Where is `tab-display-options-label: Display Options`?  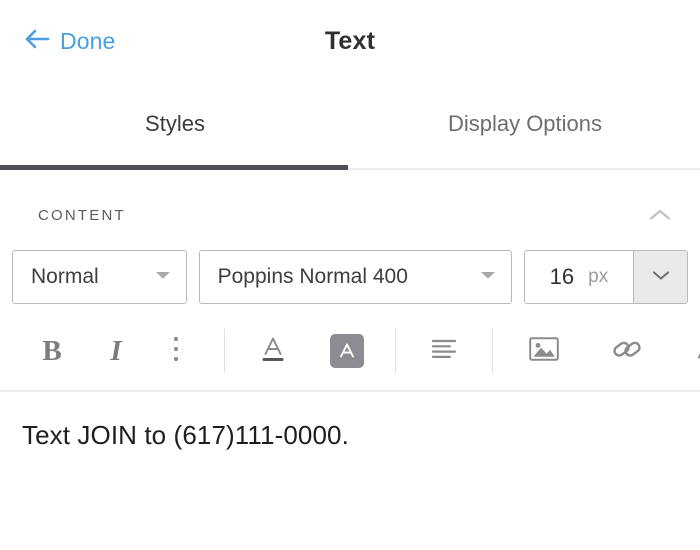 tab-display-options-label: Display Options is located at coordinates (525, 123).